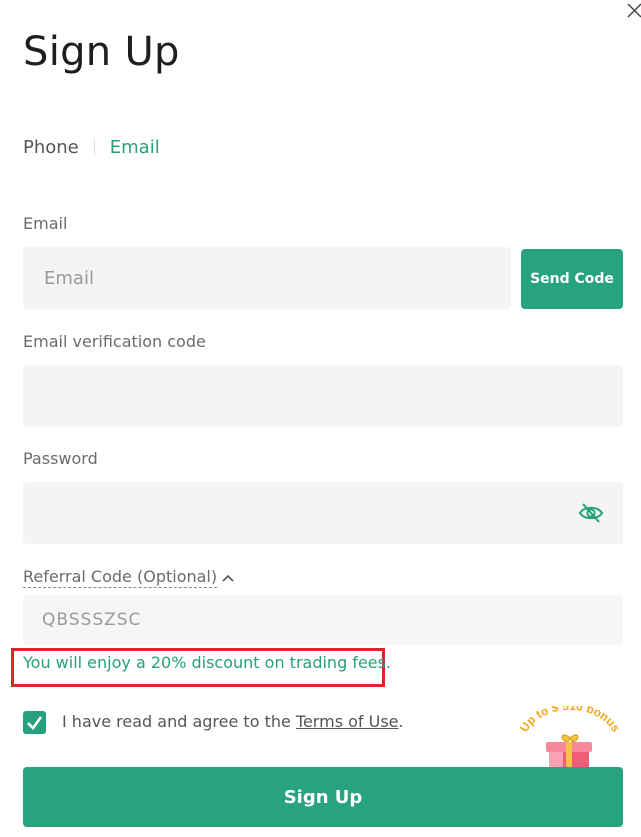  Describe the element at coordinates (323, 396) in the screenshot. I see `verification-code-field` at that location.